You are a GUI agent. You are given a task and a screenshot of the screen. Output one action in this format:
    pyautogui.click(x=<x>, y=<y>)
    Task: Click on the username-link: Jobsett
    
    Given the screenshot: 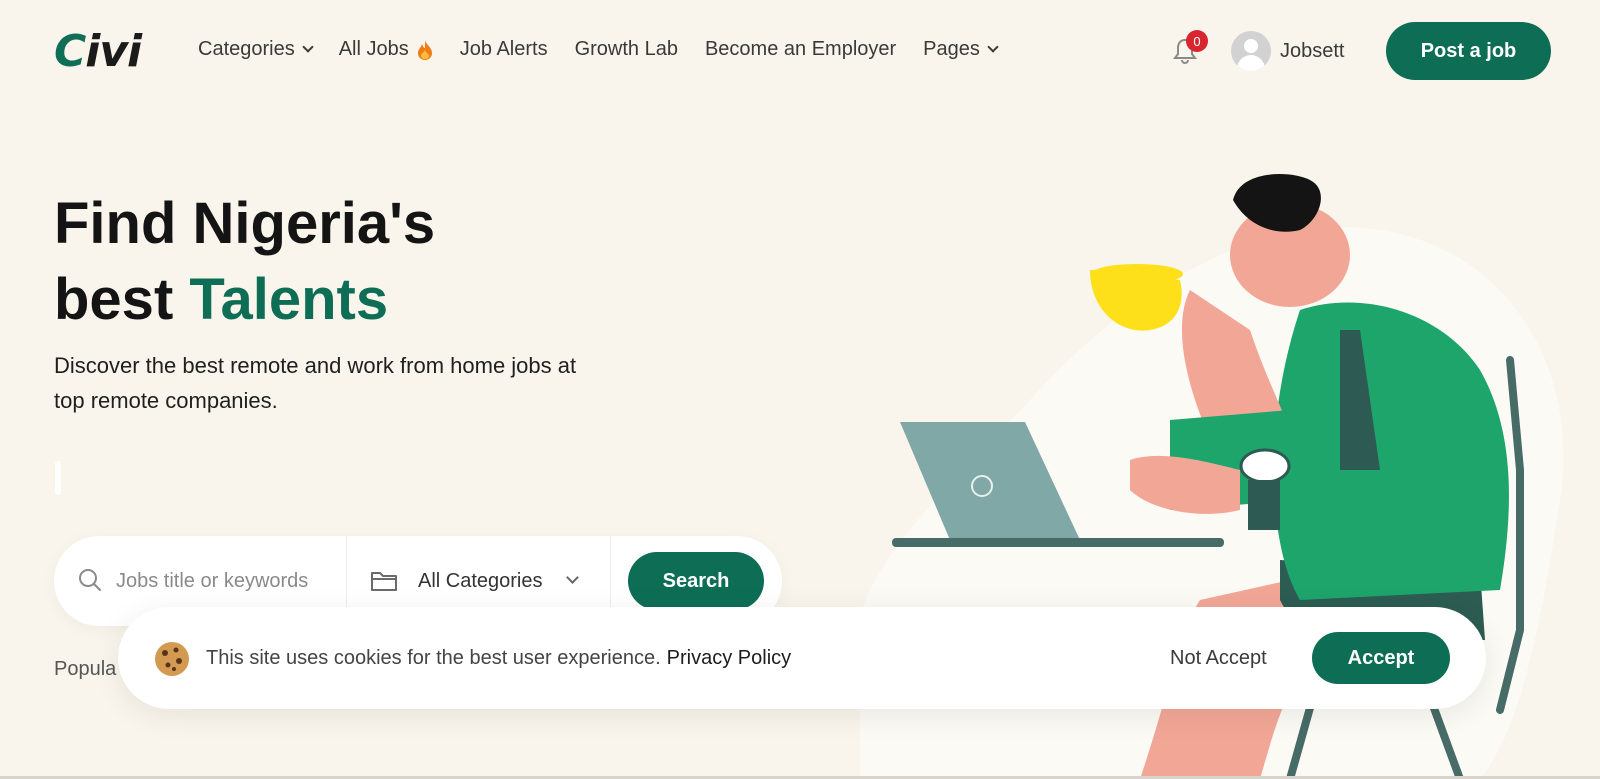 What is the action you would take?
    pyautogui.click(x=1312, y=51)
    